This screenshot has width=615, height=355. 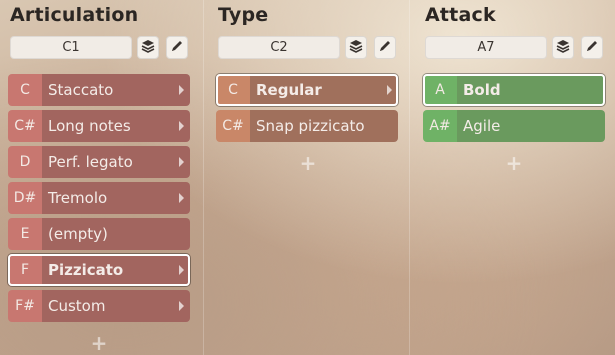 I want to click on list-item: A# Agile, so click(x=514, y=126).